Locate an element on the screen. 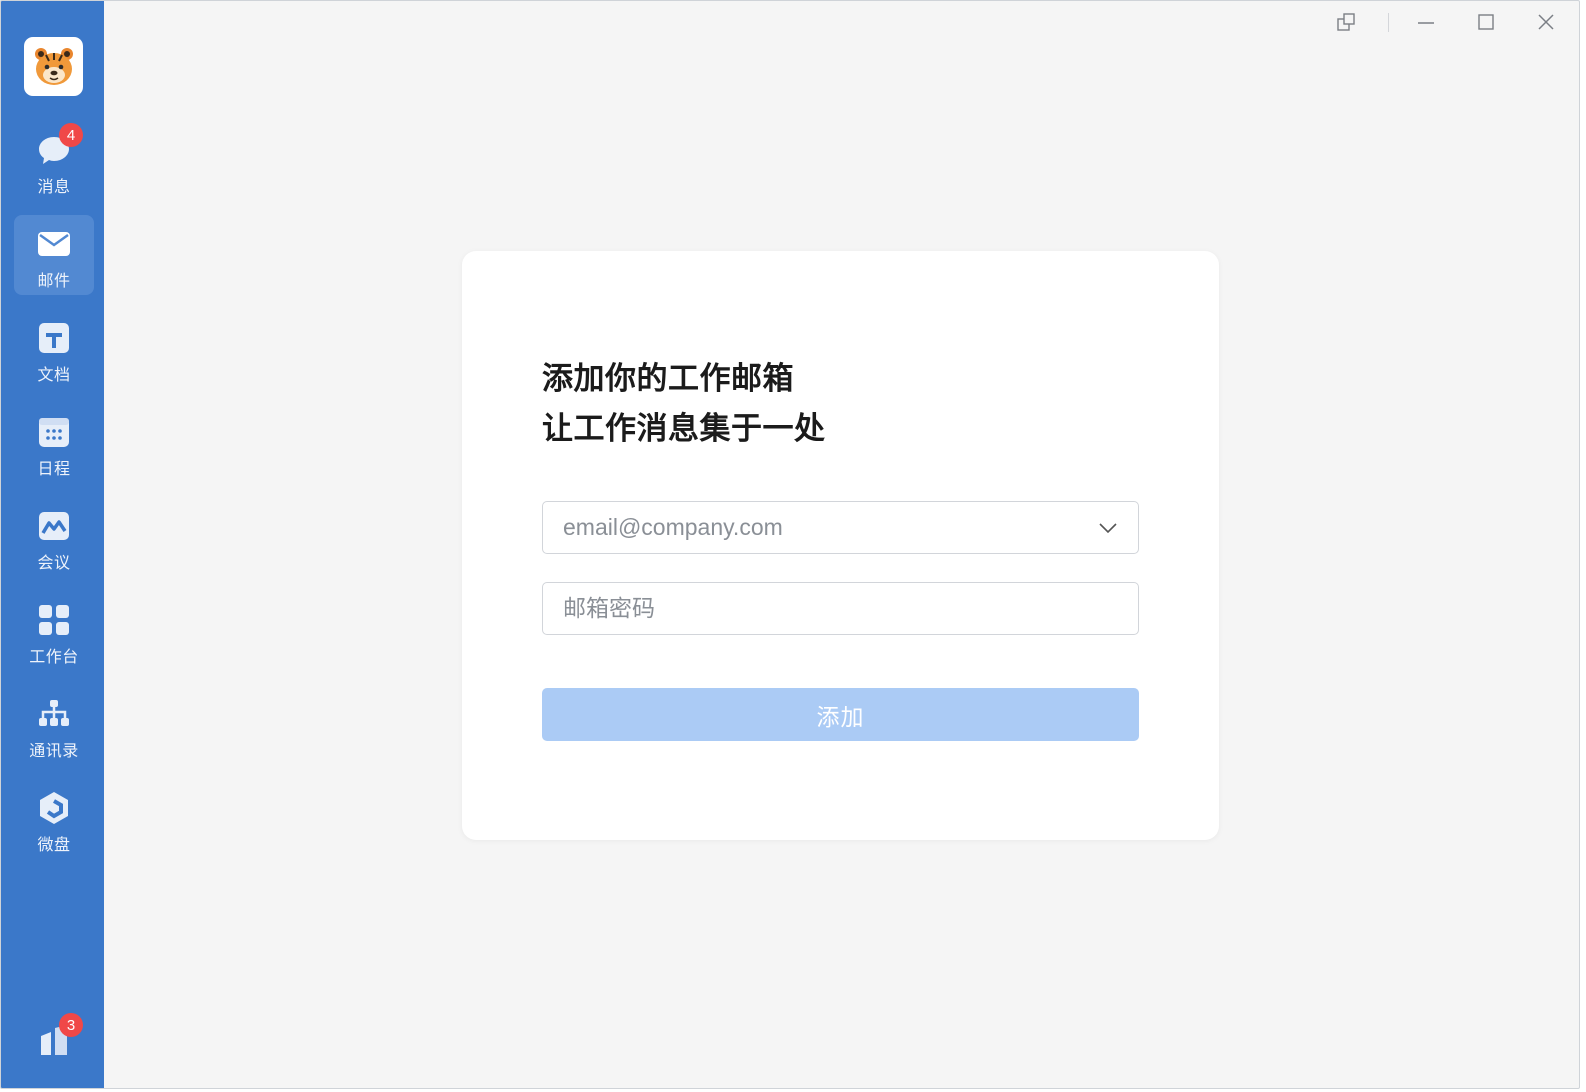  sidebar-item-docs: 文档 is located at coordinates (54, 349).